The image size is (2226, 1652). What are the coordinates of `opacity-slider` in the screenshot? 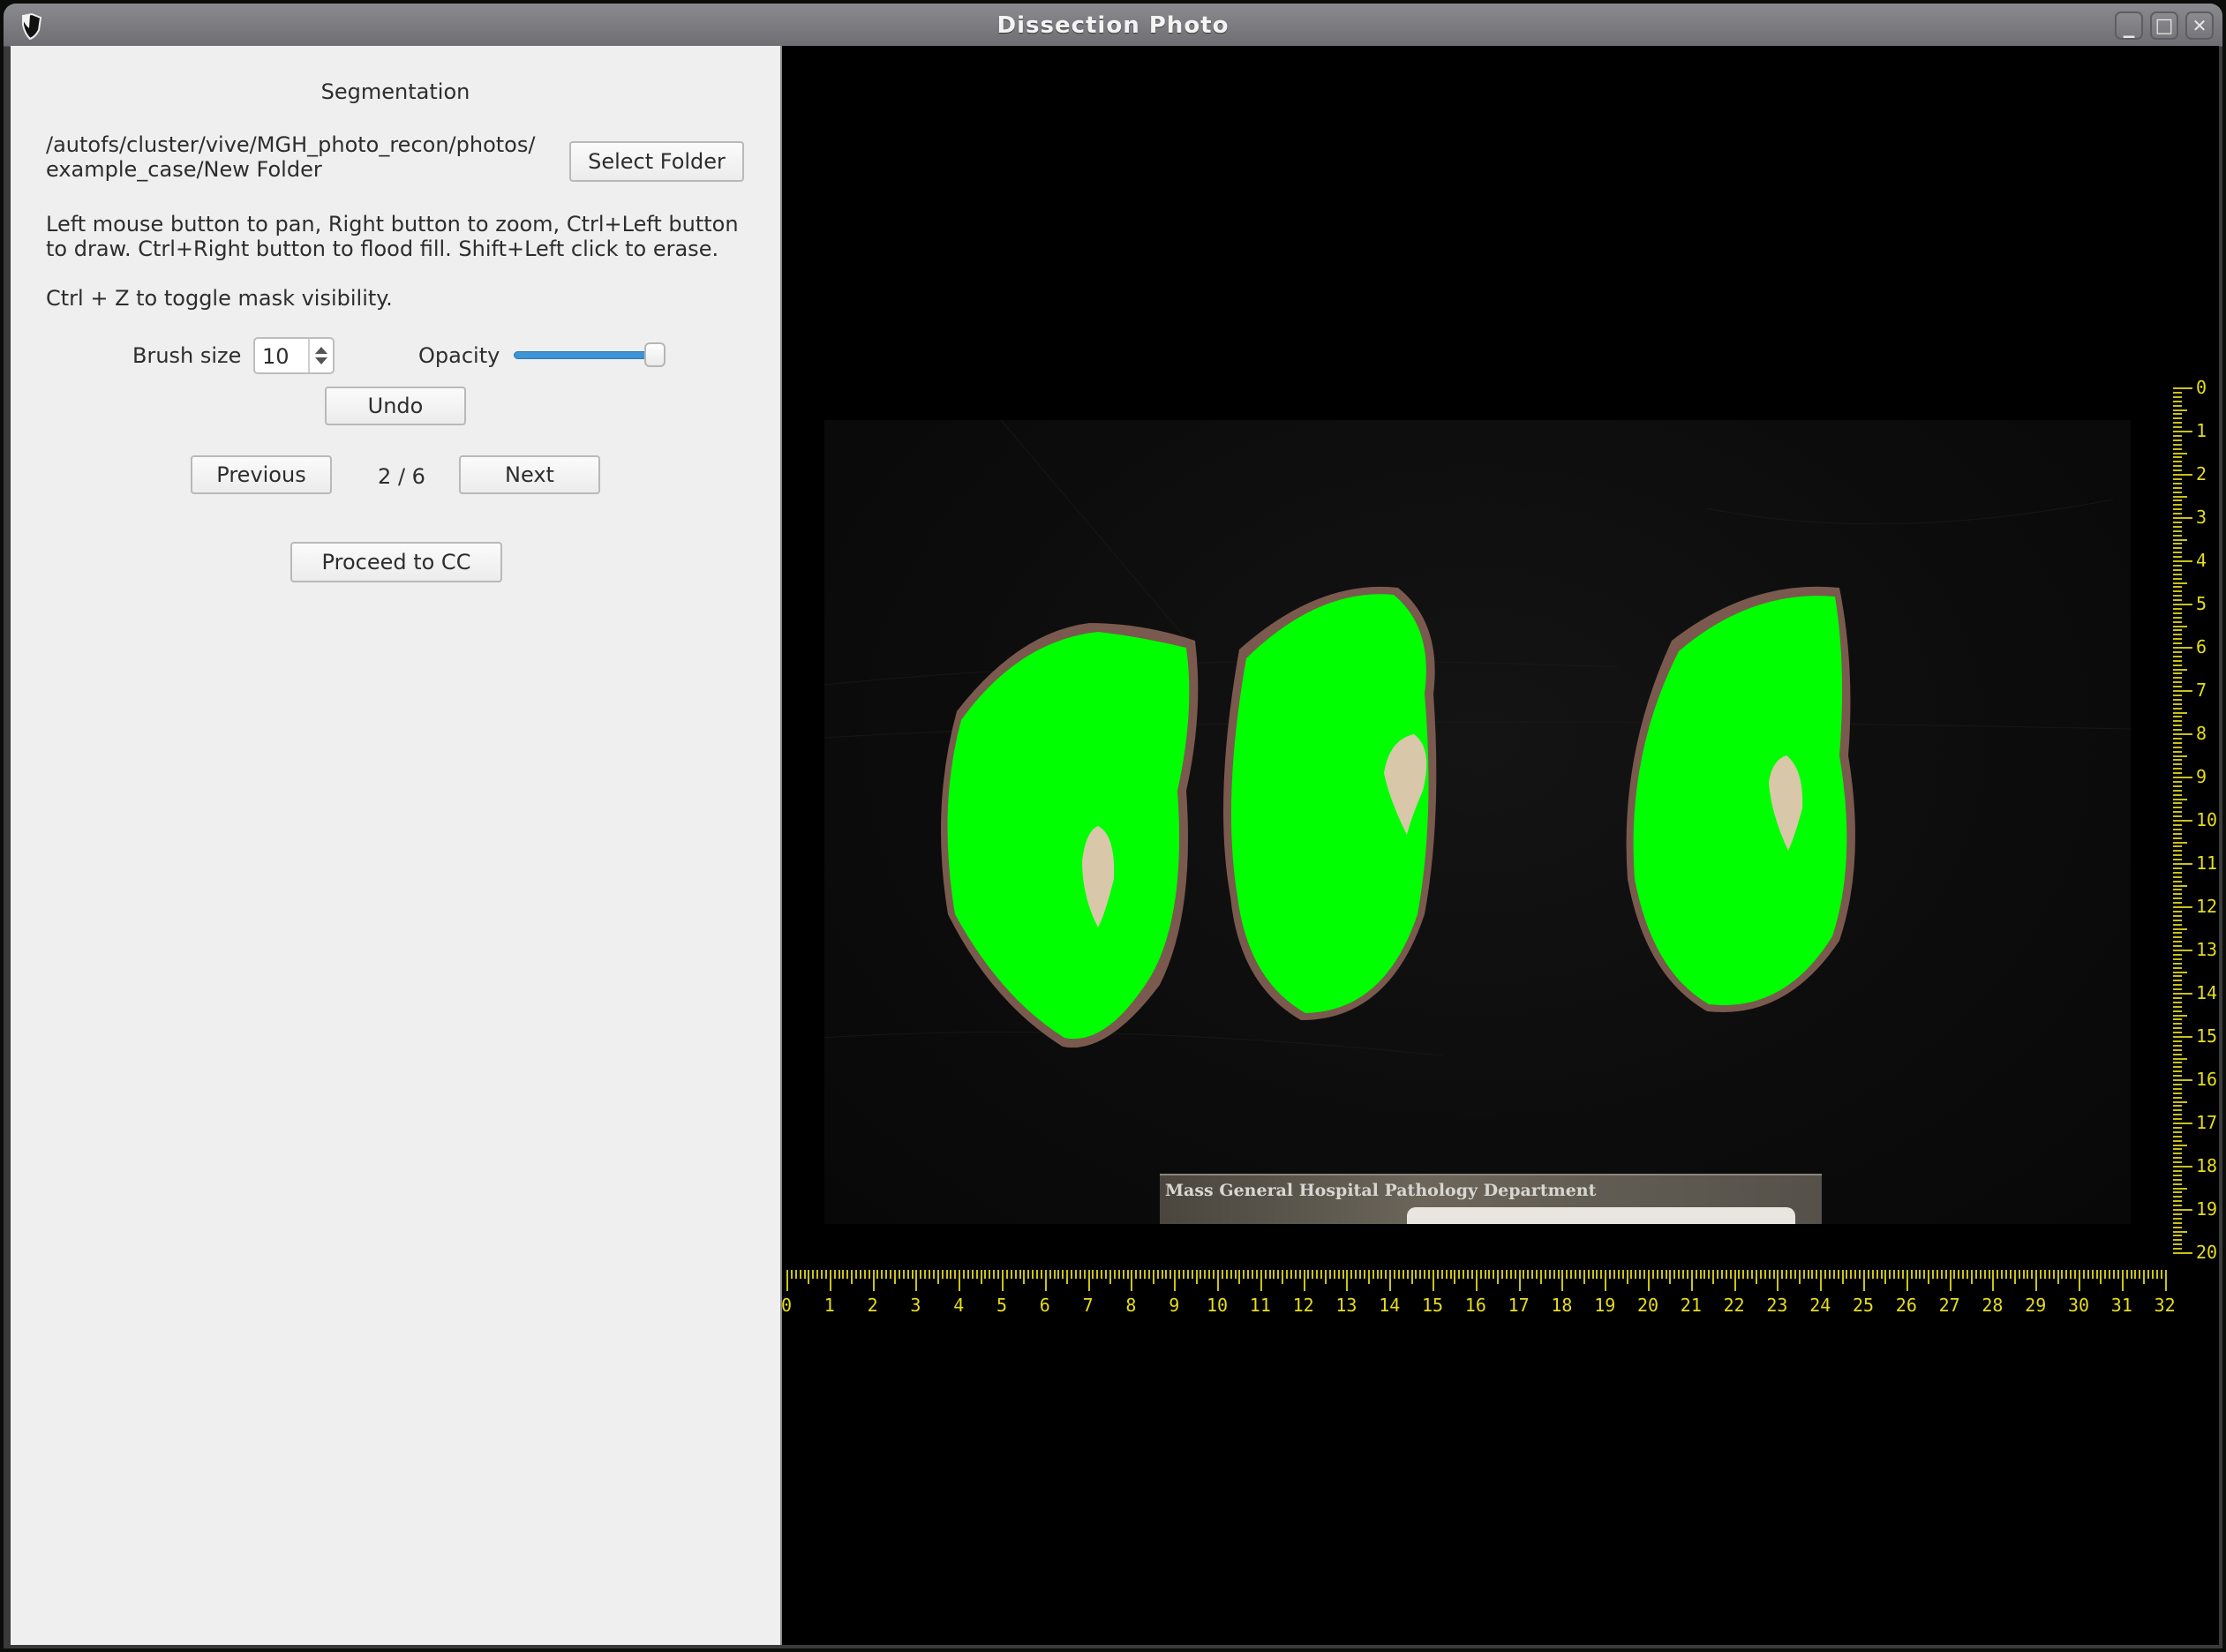 It's located at (590, 356).